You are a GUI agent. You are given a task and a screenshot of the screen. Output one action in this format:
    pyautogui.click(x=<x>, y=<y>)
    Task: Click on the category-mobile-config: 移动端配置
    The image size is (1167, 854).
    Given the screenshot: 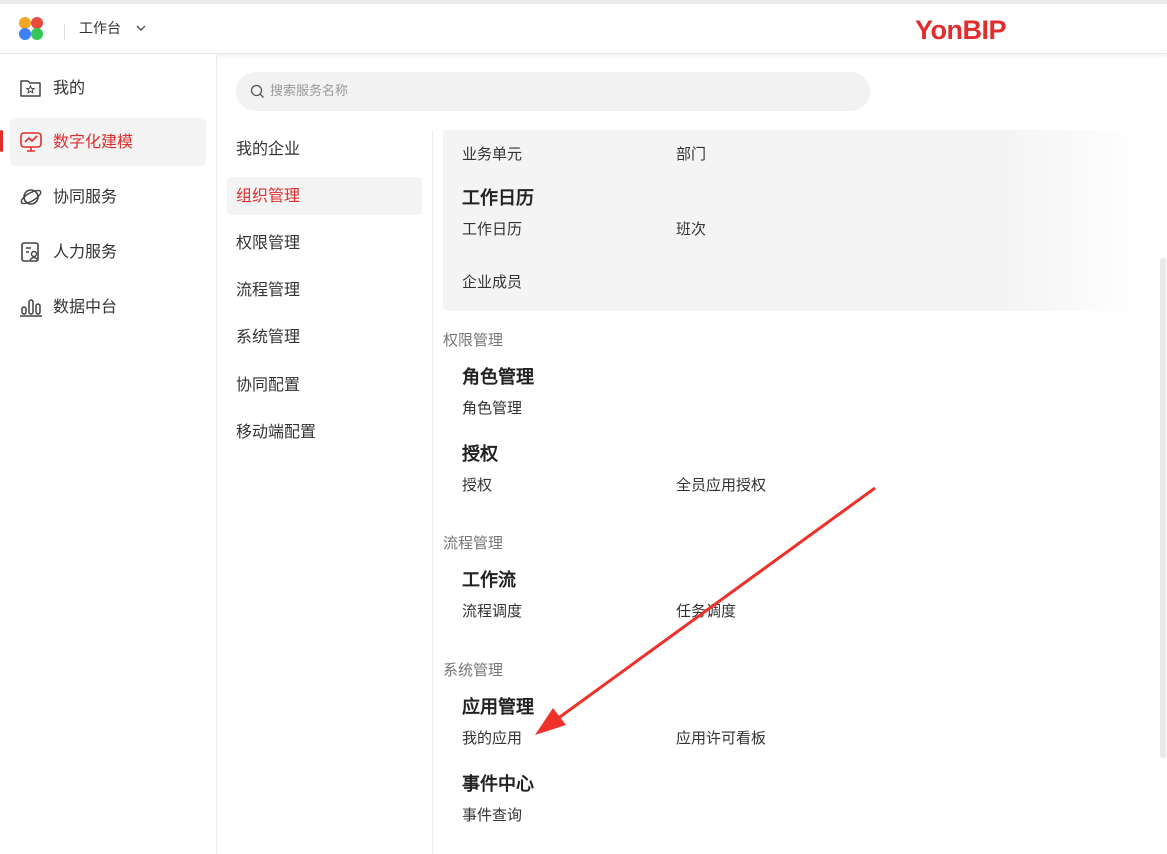 What is the action you would take?
    pyautogui.click(x=324, y=432)
    